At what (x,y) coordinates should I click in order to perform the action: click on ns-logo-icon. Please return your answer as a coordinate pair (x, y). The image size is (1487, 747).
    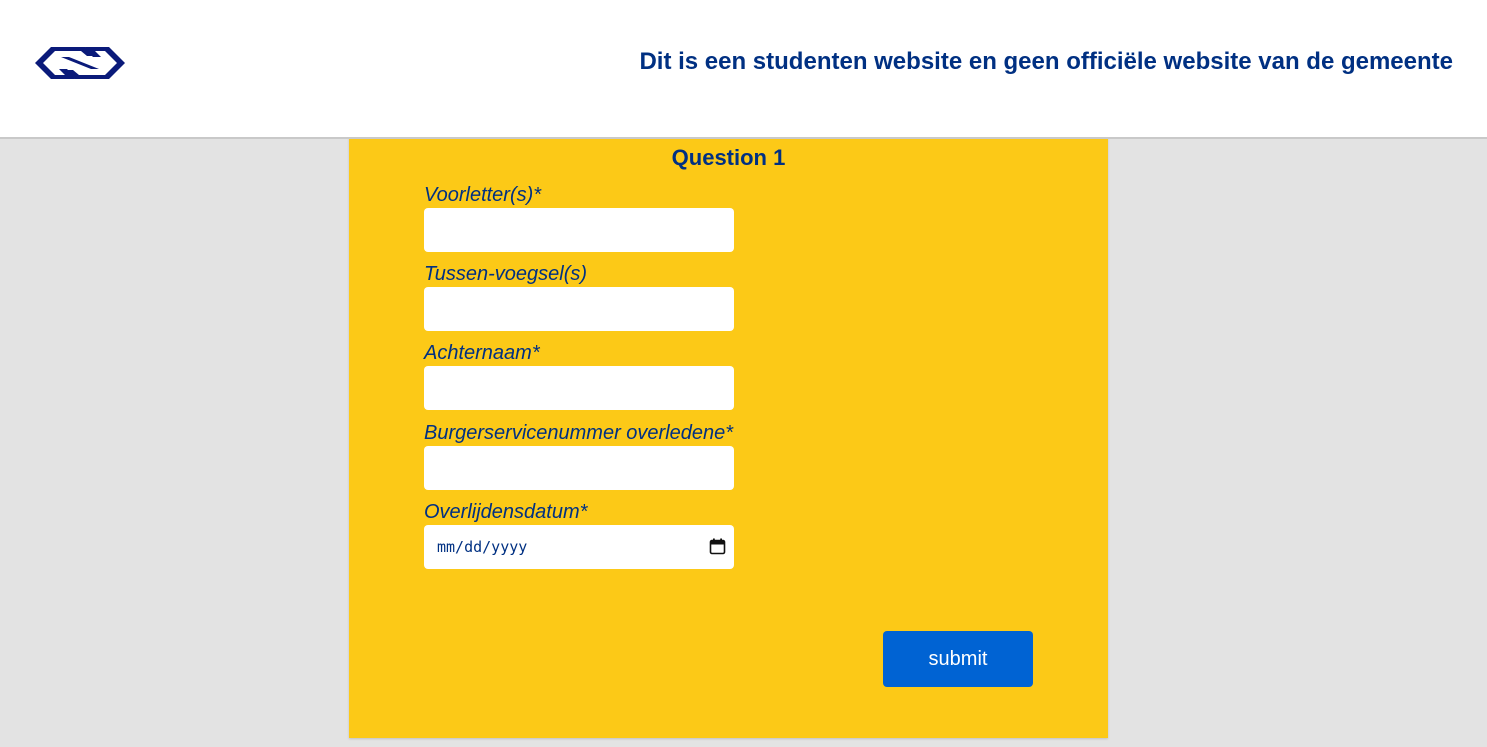
    Looking at the image, I should click on (80, 63).